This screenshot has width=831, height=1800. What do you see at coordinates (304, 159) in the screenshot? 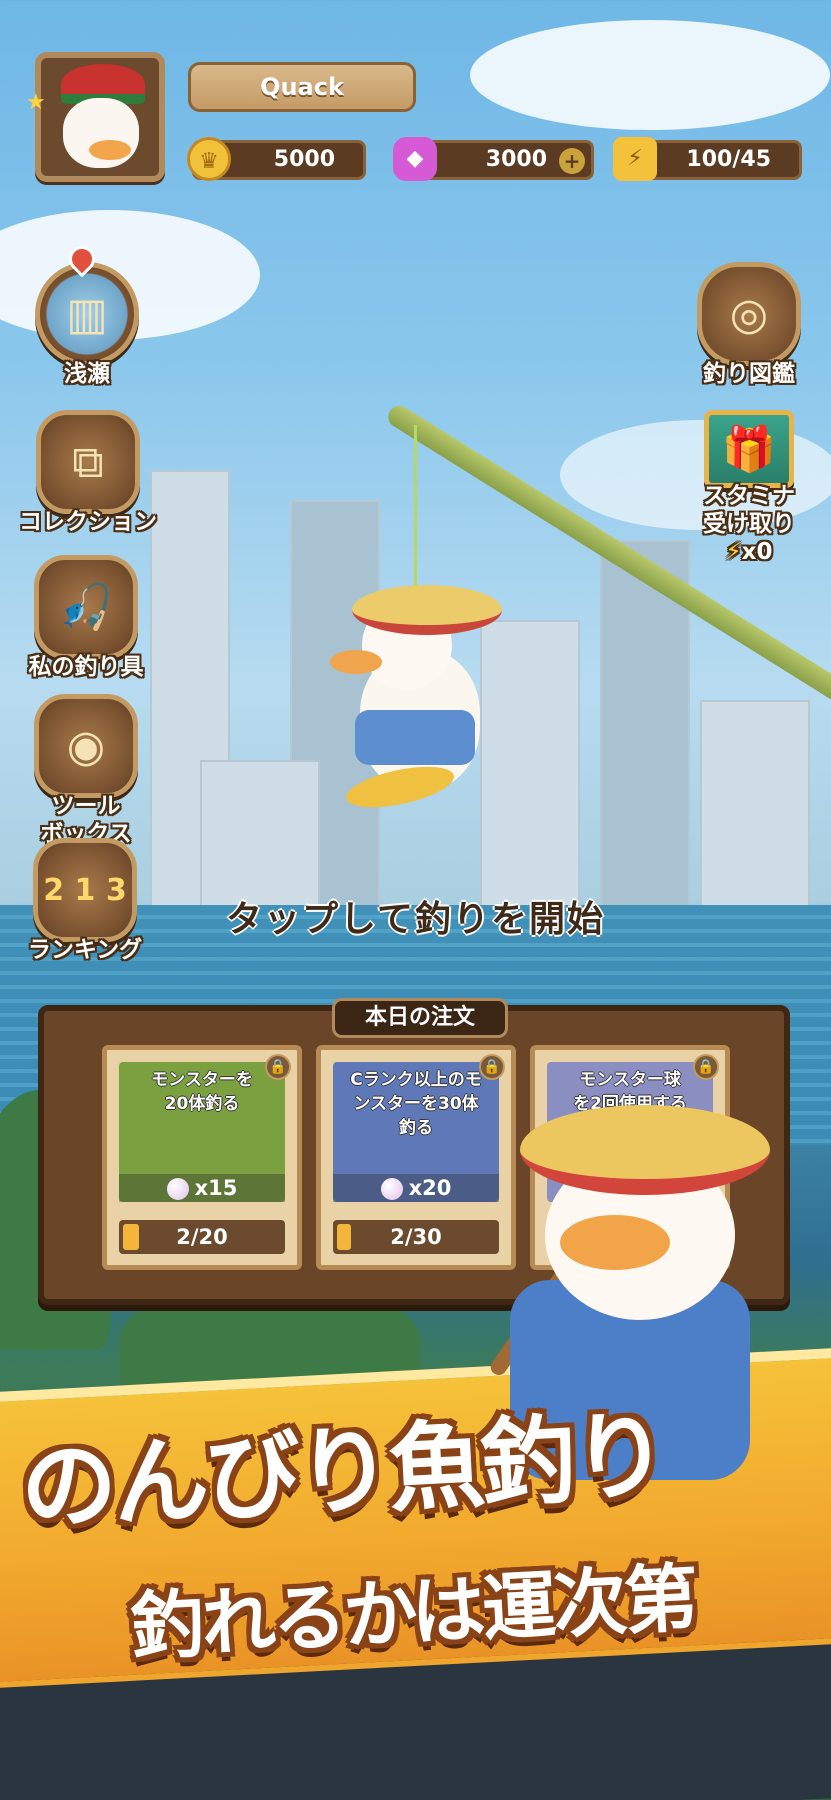
I see `coin-value: 5000` at bounding box center [304, 159].